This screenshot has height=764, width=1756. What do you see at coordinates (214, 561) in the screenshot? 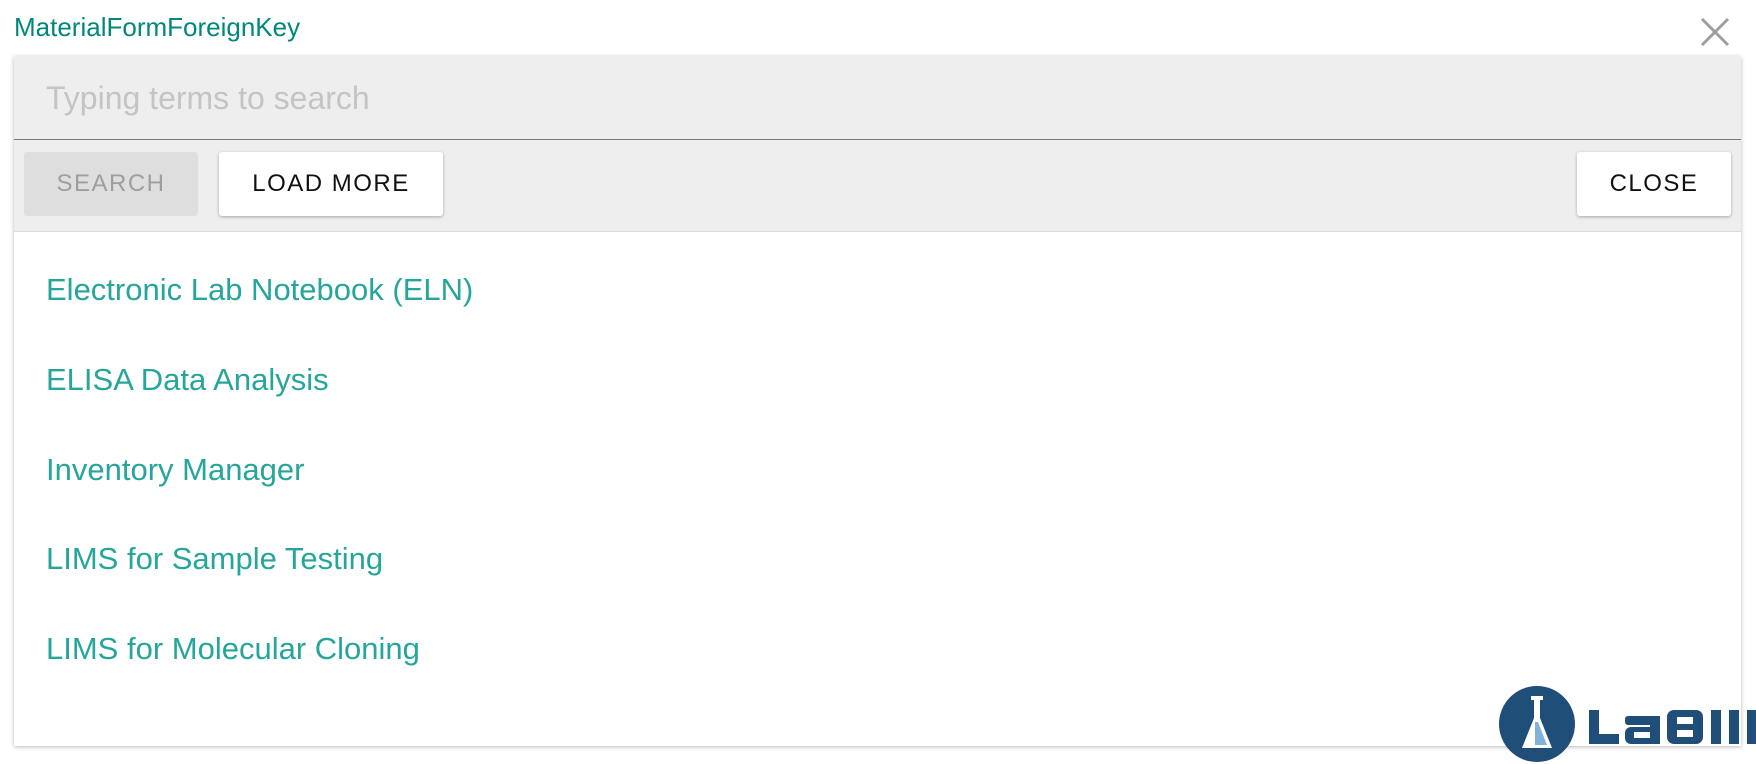
I see `list-item: LIMS for Sample Testing` at bounding box center [214, 561].